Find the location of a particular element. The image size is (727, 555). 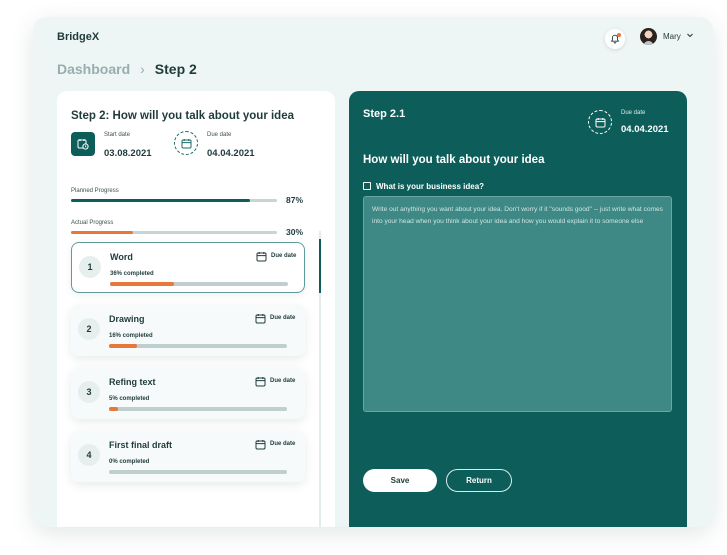

start-date-label: Start date is located at coordinates (117, 135).